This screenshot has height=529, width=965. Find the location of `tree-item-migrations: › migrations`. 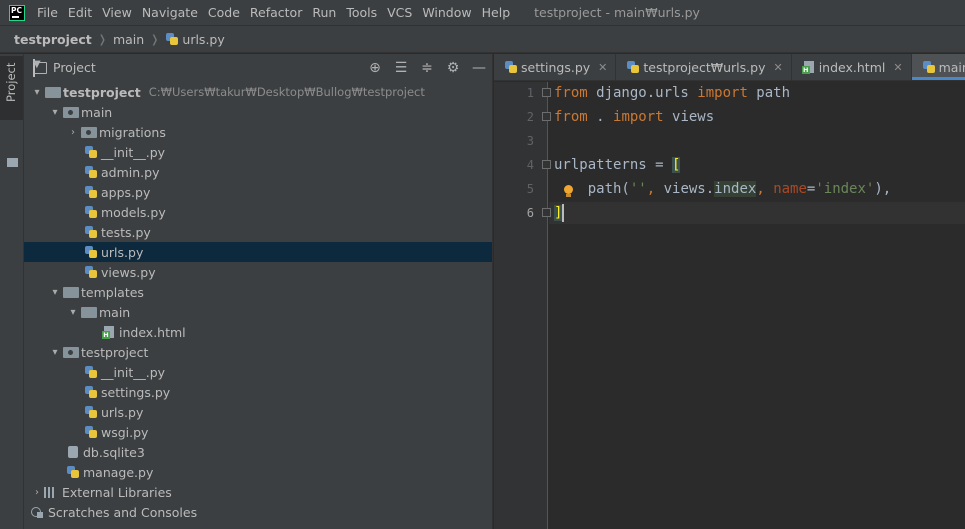

tree-item-migrations: › migrations is located at coordinates (258, 132).